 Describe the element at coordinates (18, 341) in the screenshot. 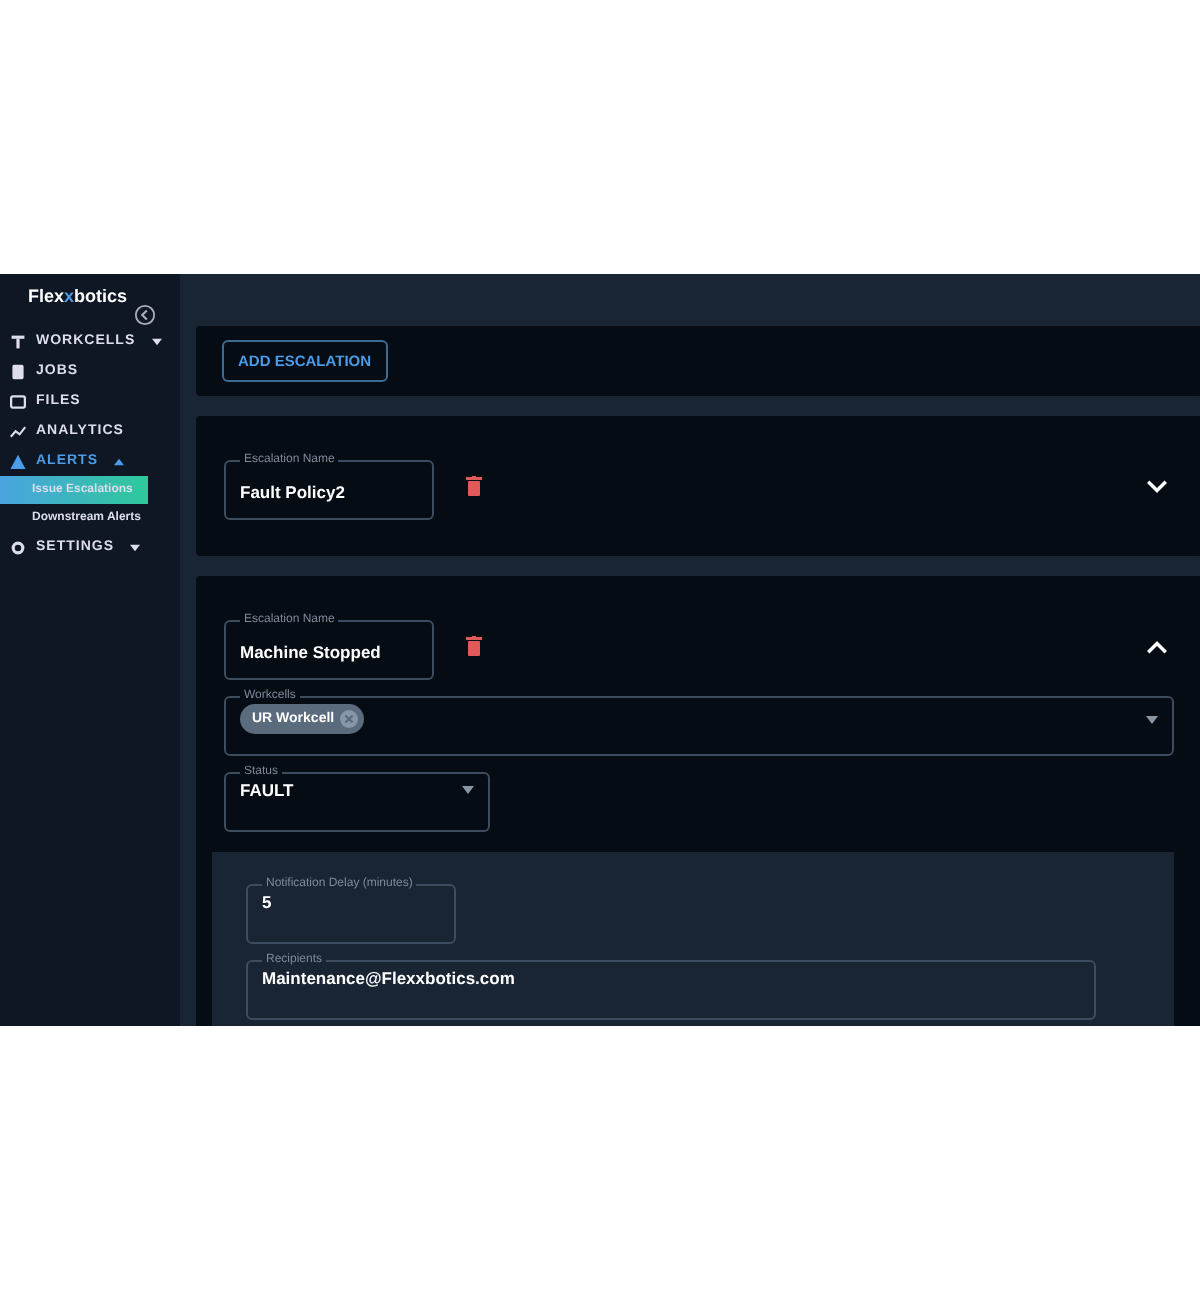

I see `workcell-icon` at that location.